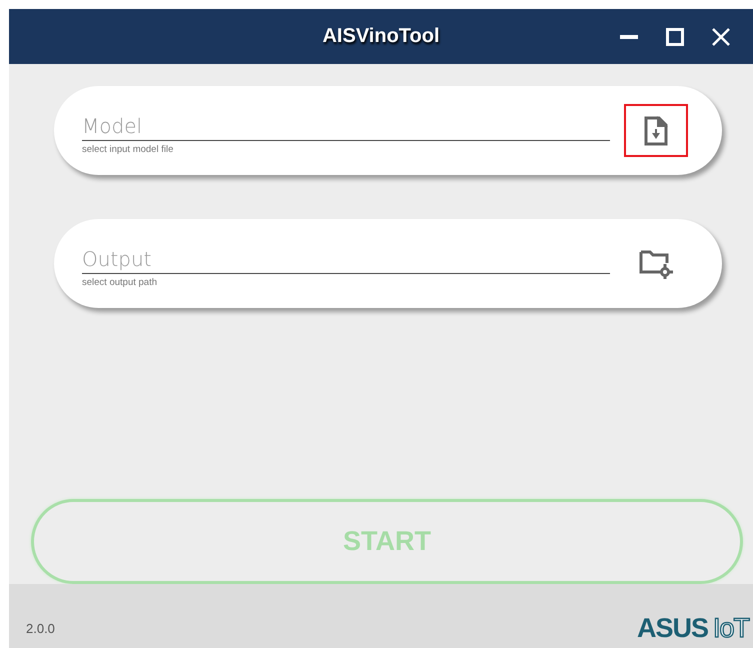  What do you see at coordinates (40, 628) in the screenshot?
I see `version-label: 2.0.0` at bounding box center [40, 628].